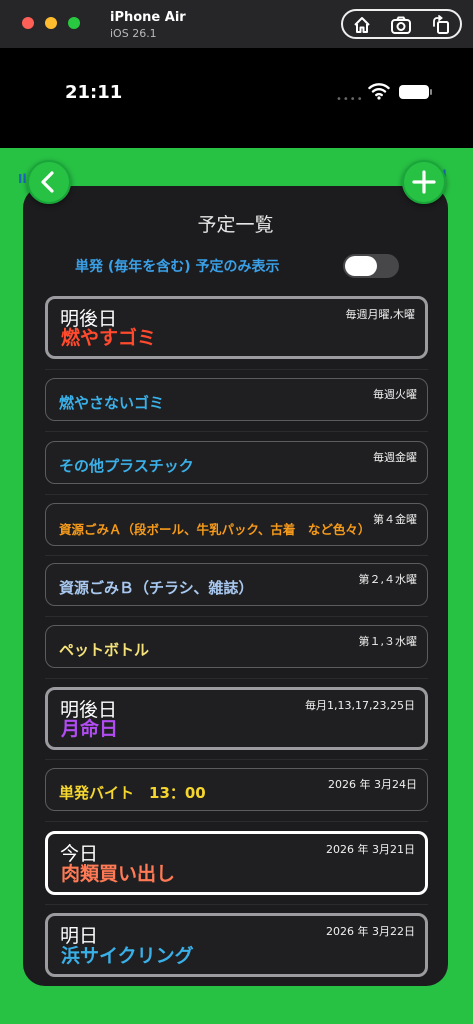  I want to click on status-time: 21:11, so click(94, 92).